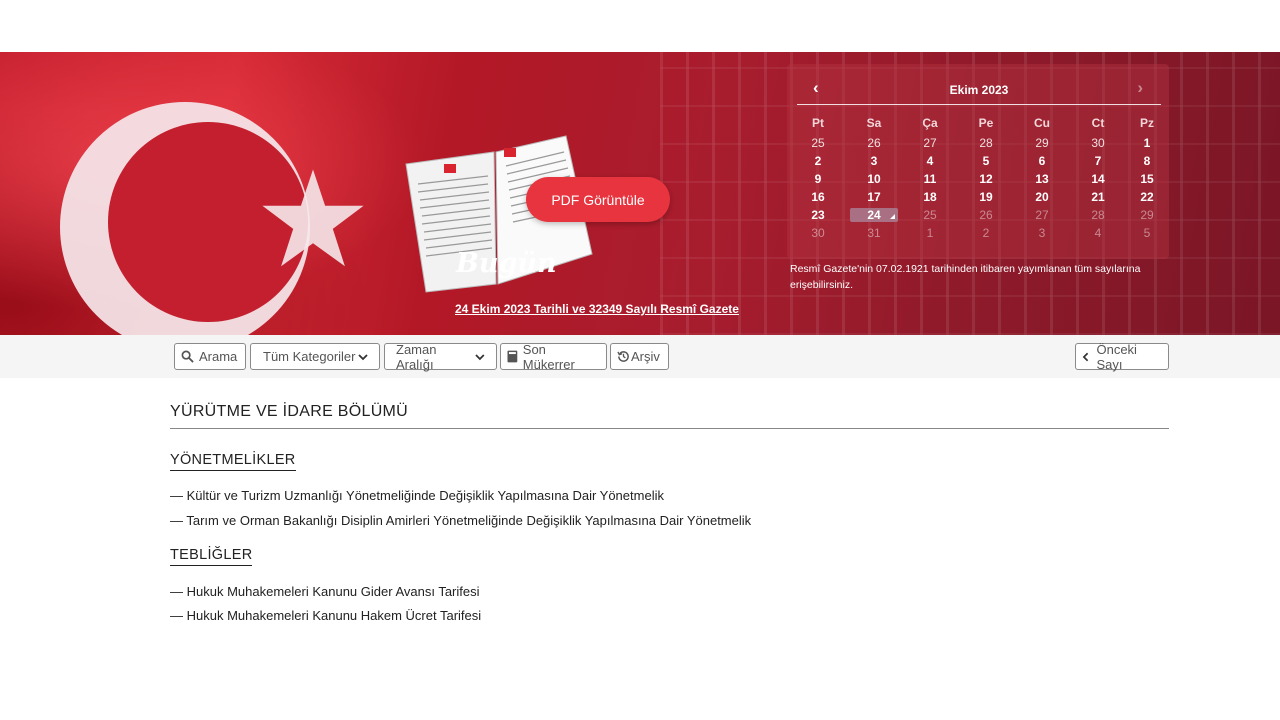 The height and width of the screenshot is (720, 1280). What do you see at coordinates (645, 356) in the screenshot?
I see `archive-label: Arşiv` at bounding box center [645, 356].